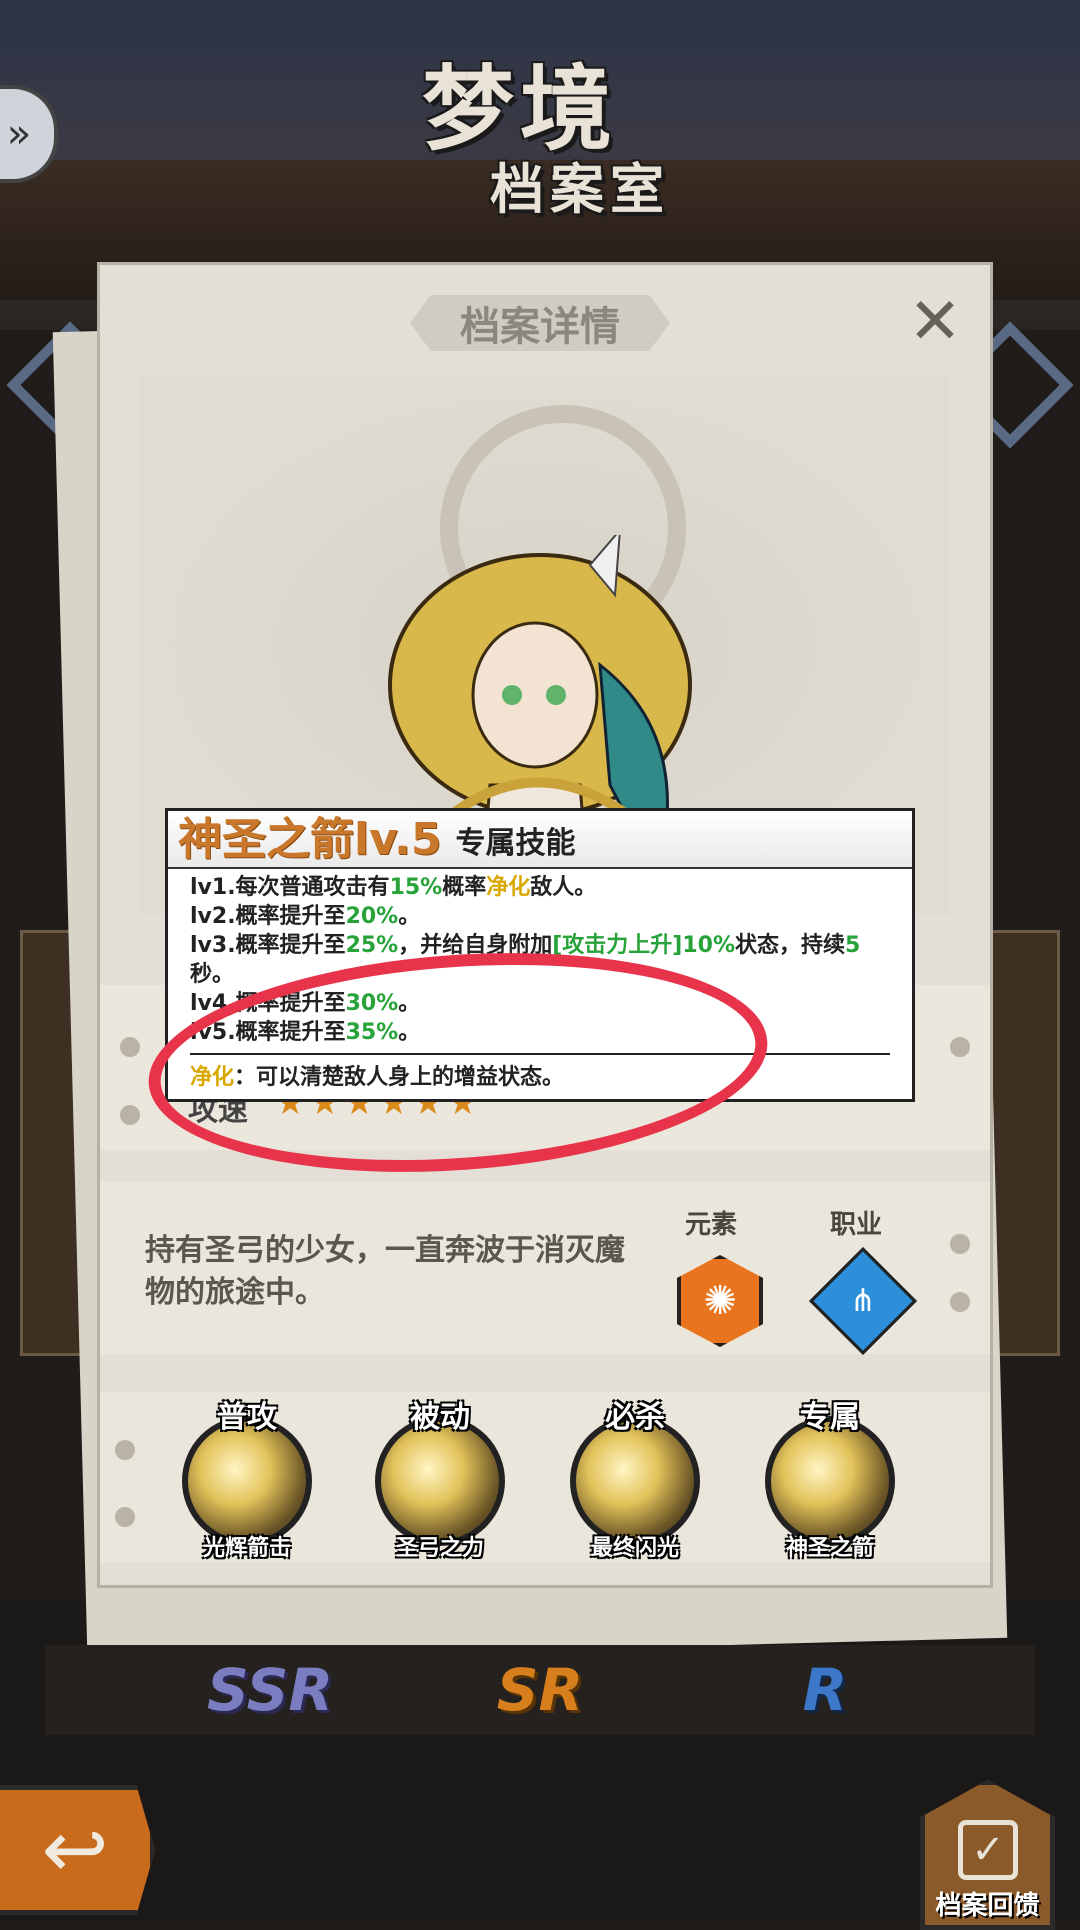  I want to click on game-title-logo: 梦境 档案室, so click(520, 140).